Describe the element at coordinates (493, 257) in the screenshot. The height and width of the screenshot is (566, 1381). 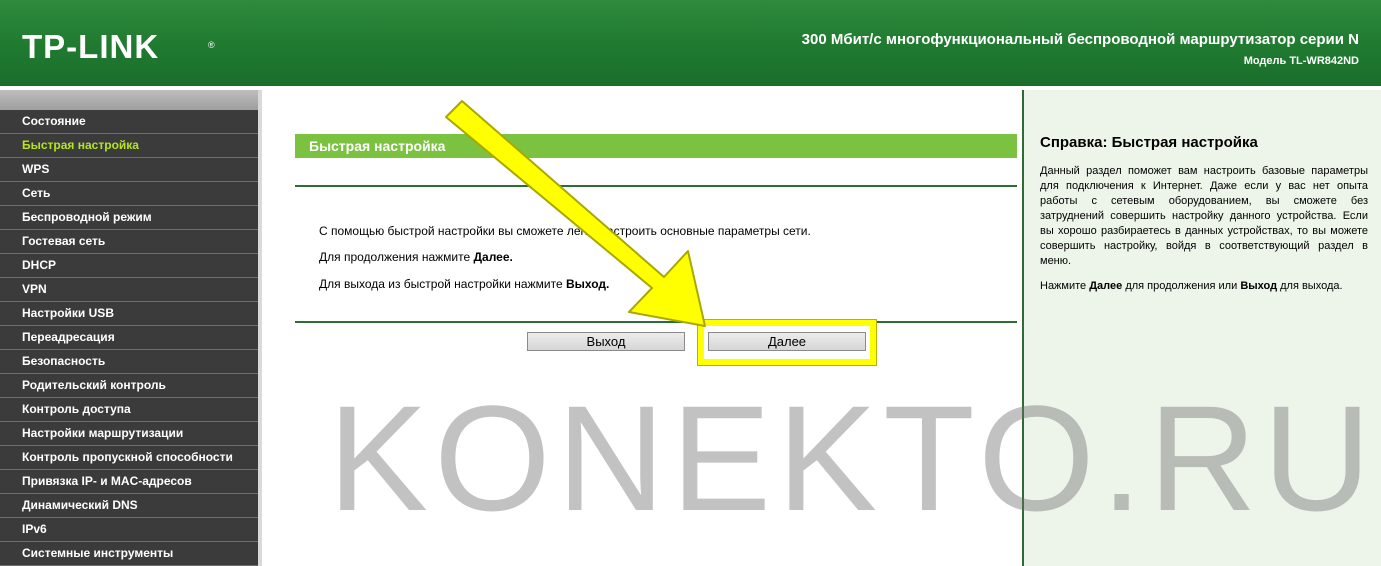
I see `continue-bold: Далее.` at that location.